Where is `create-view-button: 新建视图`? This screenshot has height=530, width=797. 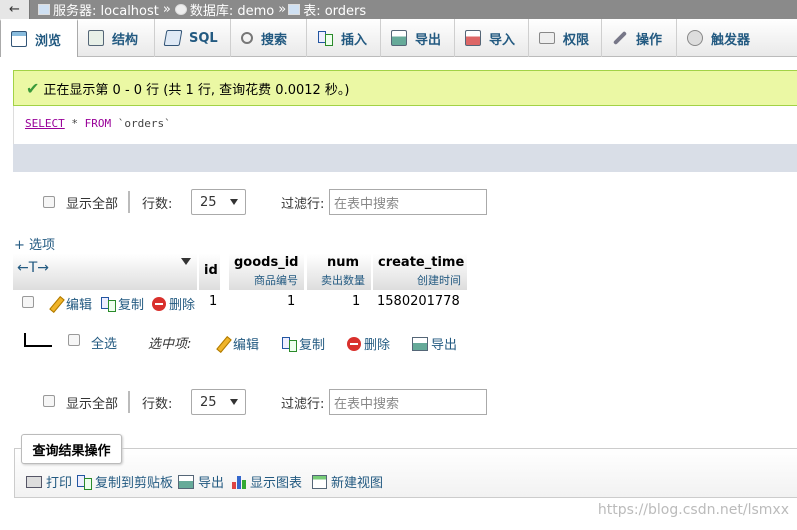
create-view-button: 新建视图 is located at coordinates (347, 481).